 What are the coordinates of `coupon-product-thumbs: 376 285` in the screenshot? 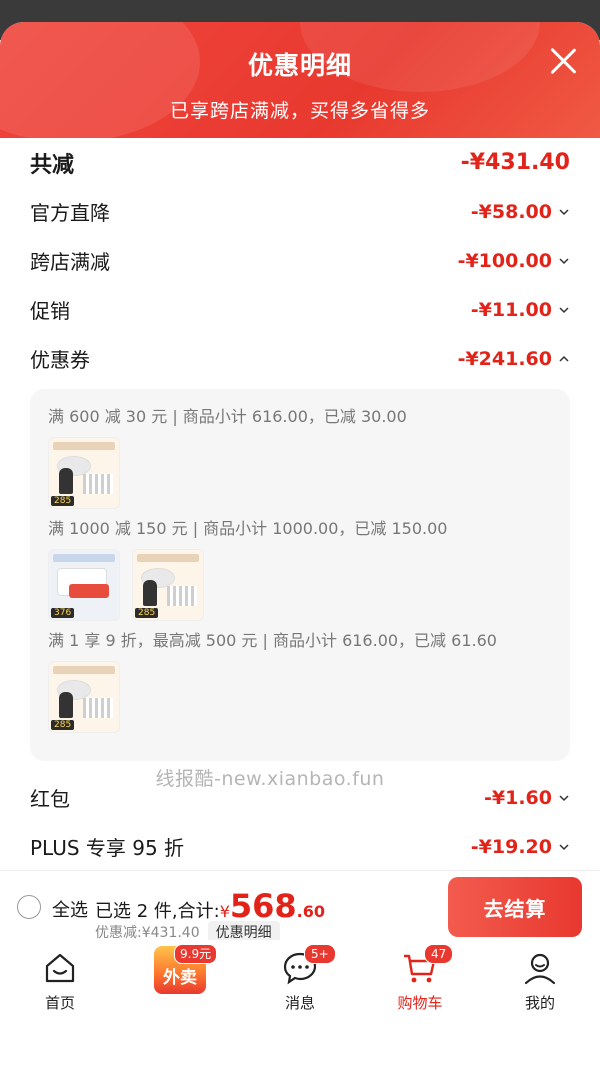 It's located at (300, 585).